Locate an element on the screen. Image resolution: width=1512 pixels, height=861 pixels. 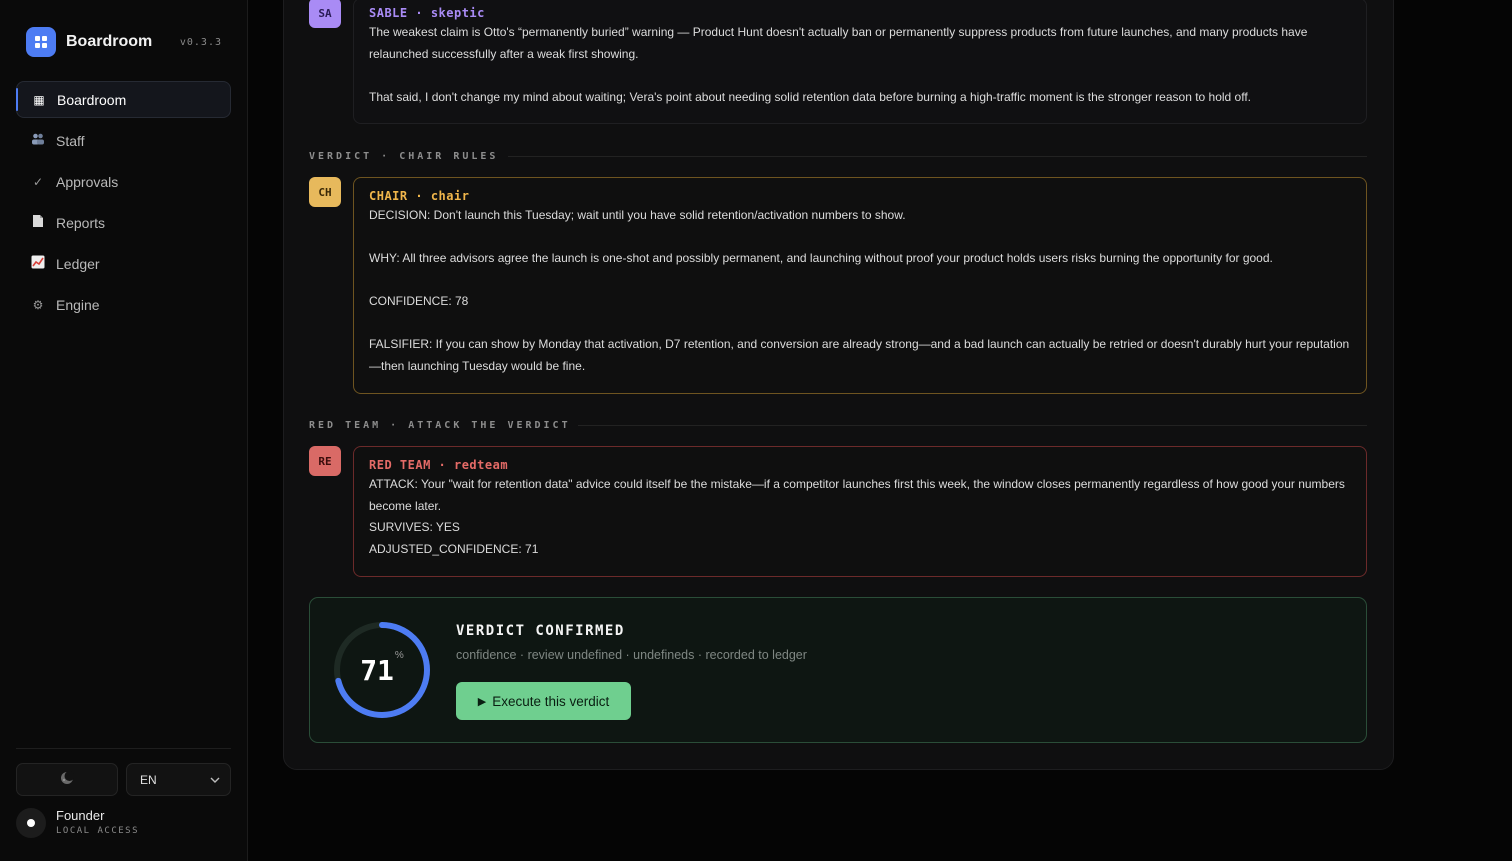
sidebar-item-label: Reports is located at coordinates (81, 222).